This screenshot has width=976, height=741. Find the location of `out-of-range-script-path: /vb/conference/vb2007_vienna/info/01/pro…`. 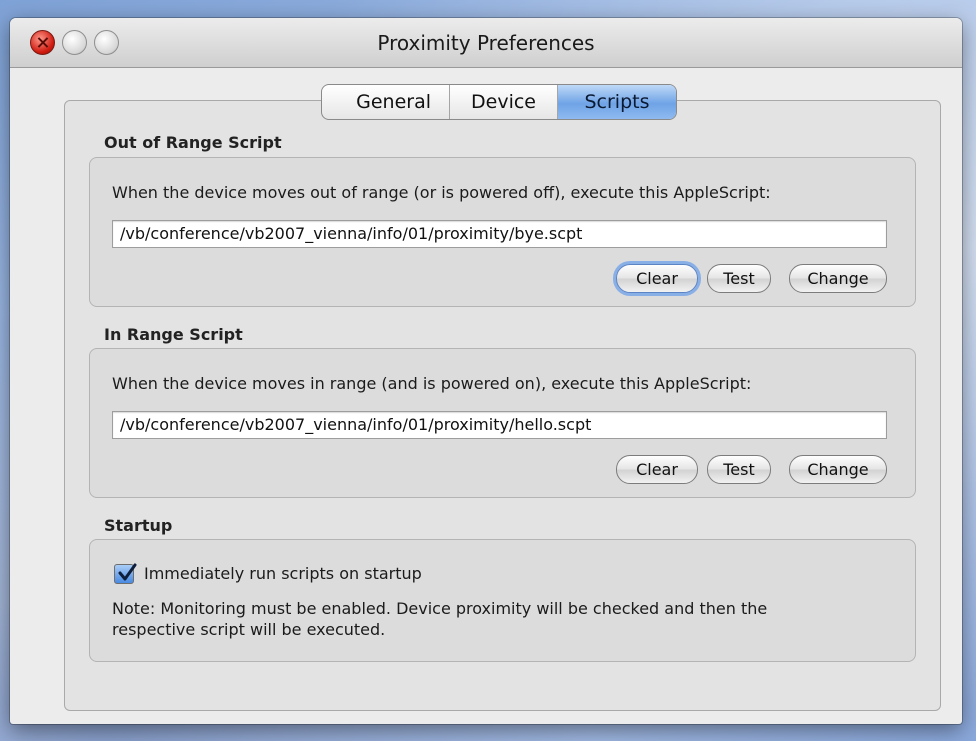

out-of-range-script-path: /vb/conference/vb2007_vienna/info/01/pro… is located at coordinates (499, 234).